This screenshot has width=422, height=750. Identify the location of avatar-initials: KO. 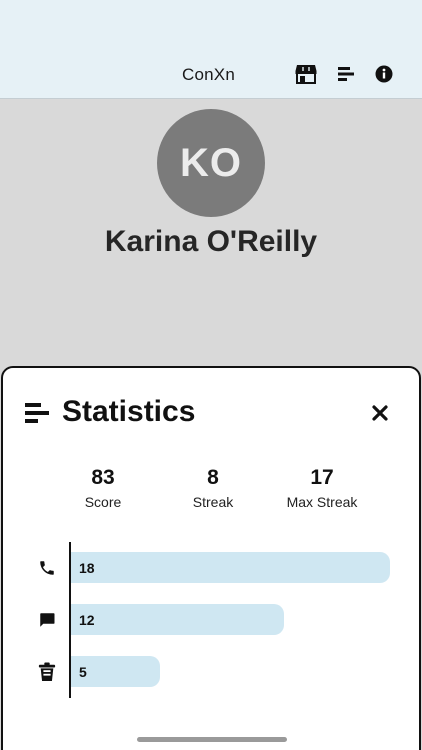
(211, 162).